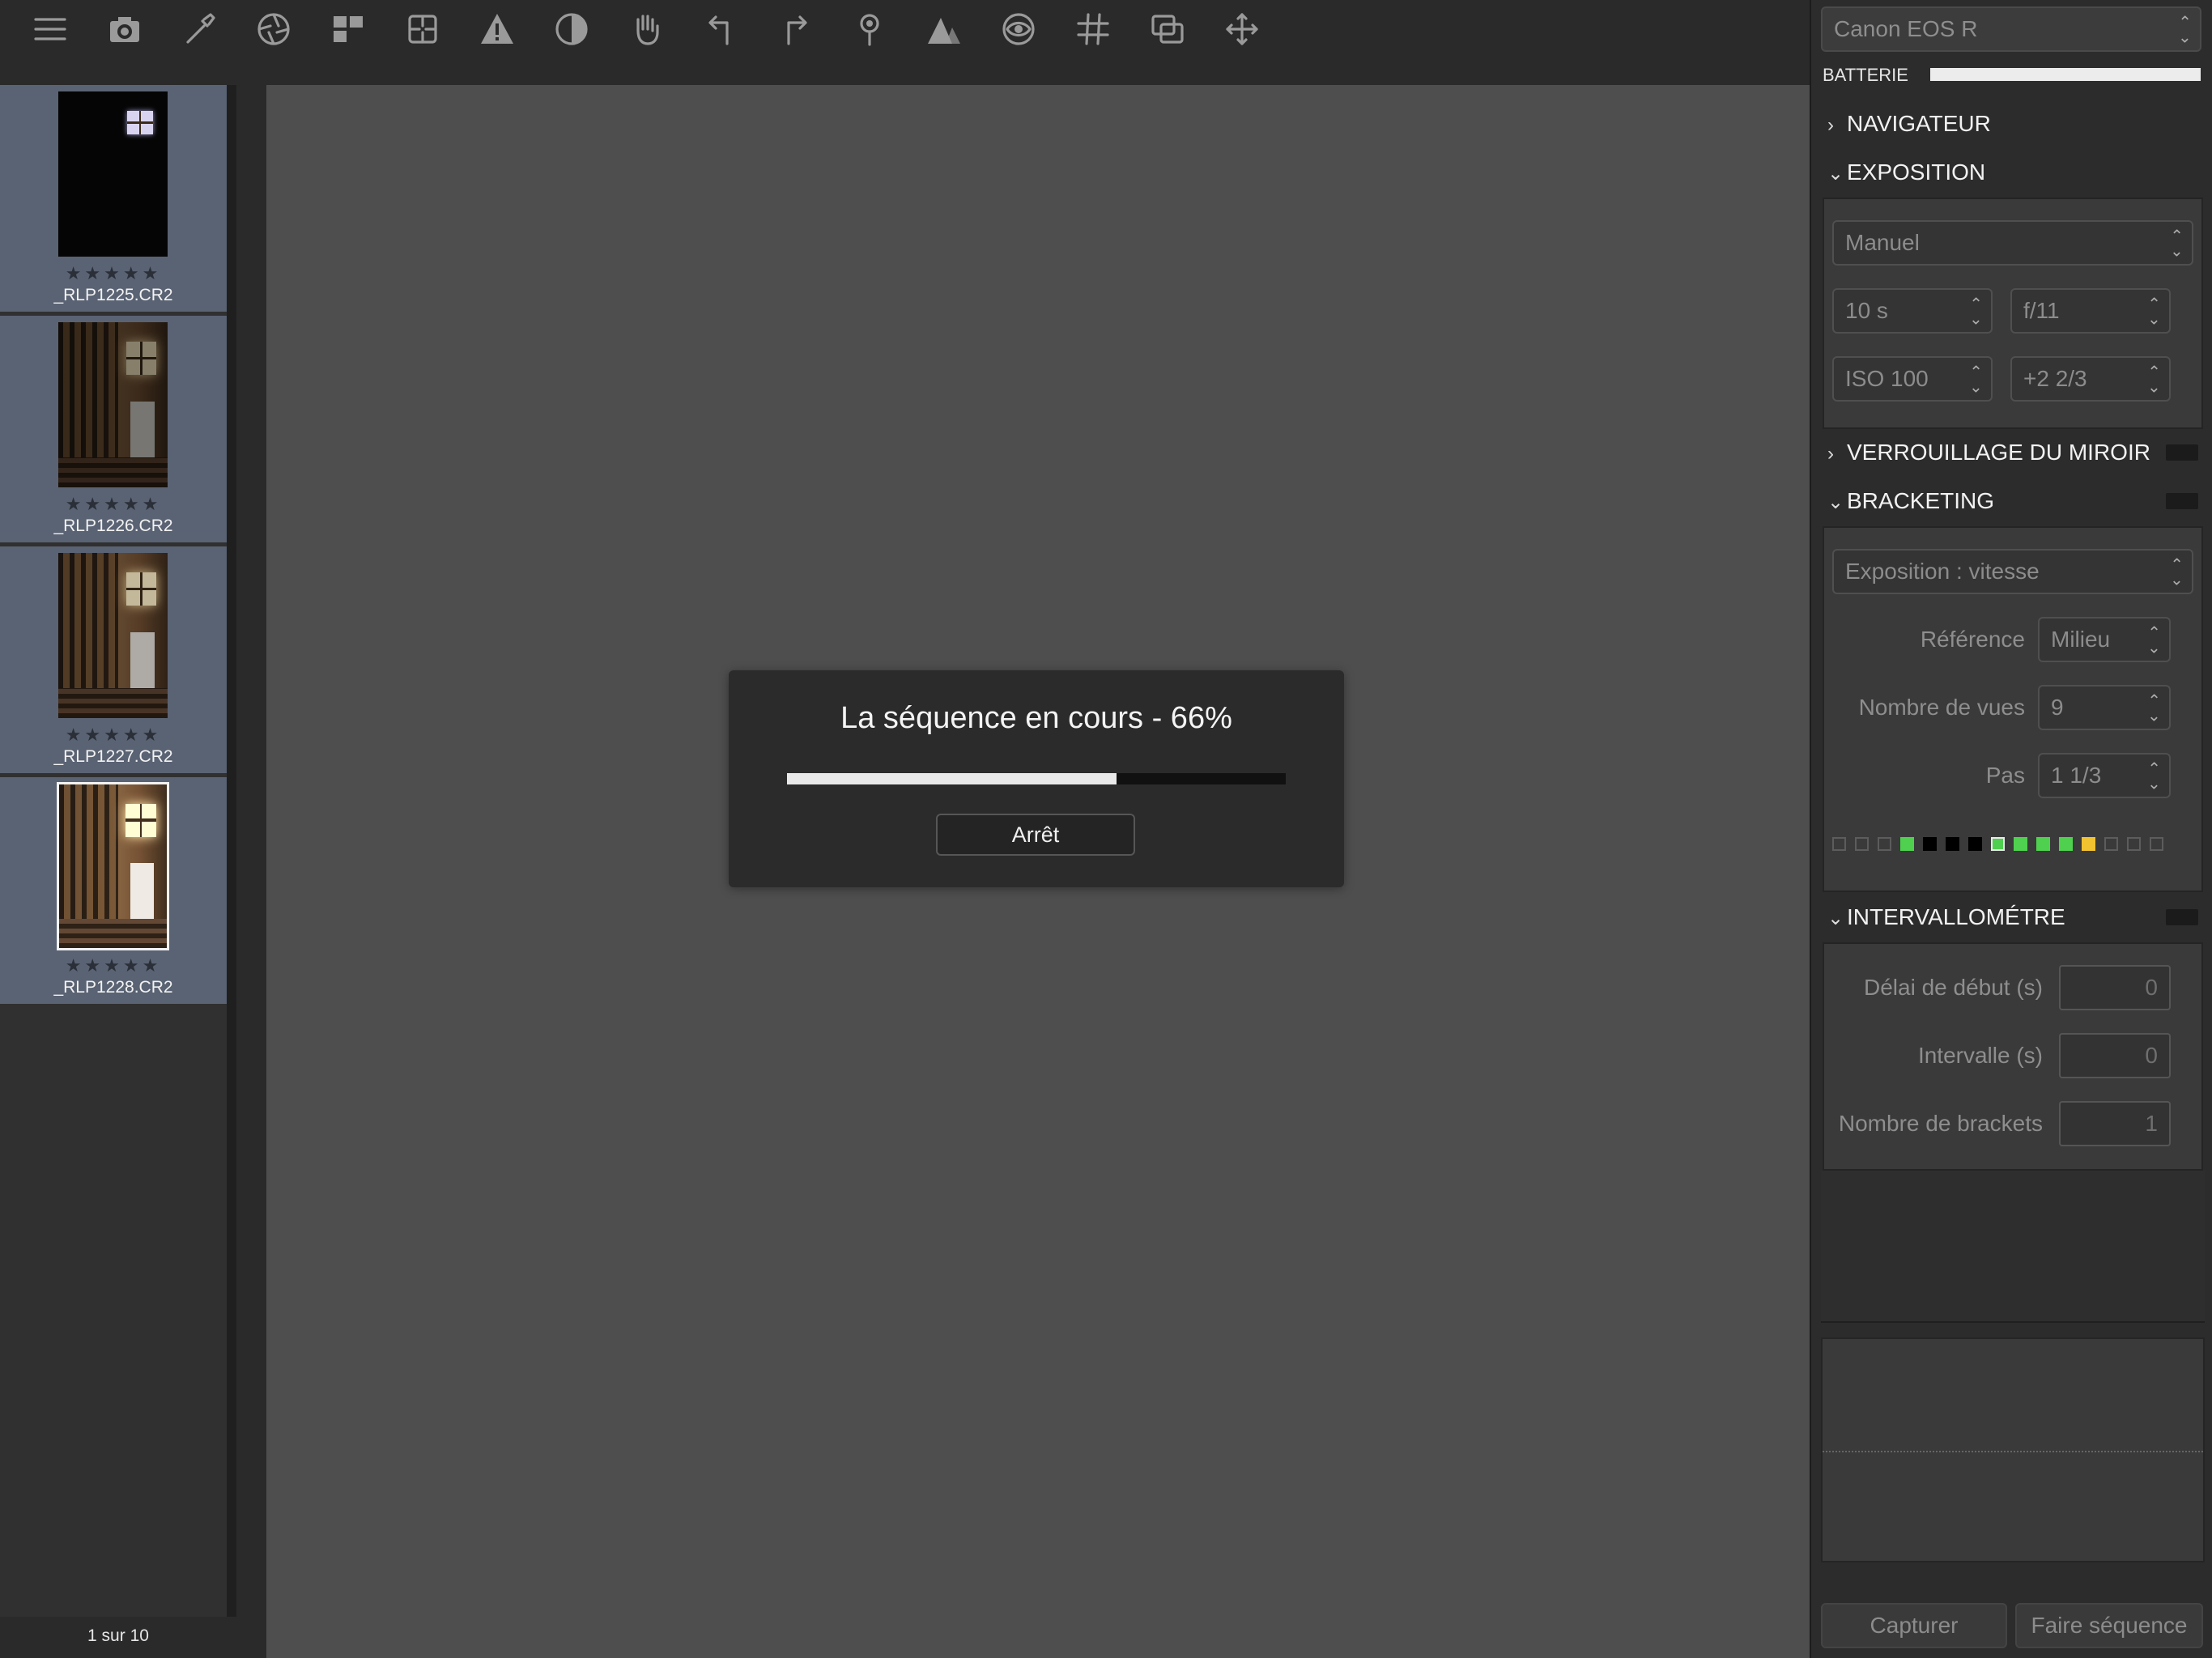 The height and width of the screenshot is (1658, 2212). I want to click on section-title: INTERVALLOMÉTRE, so click(1956, 916).